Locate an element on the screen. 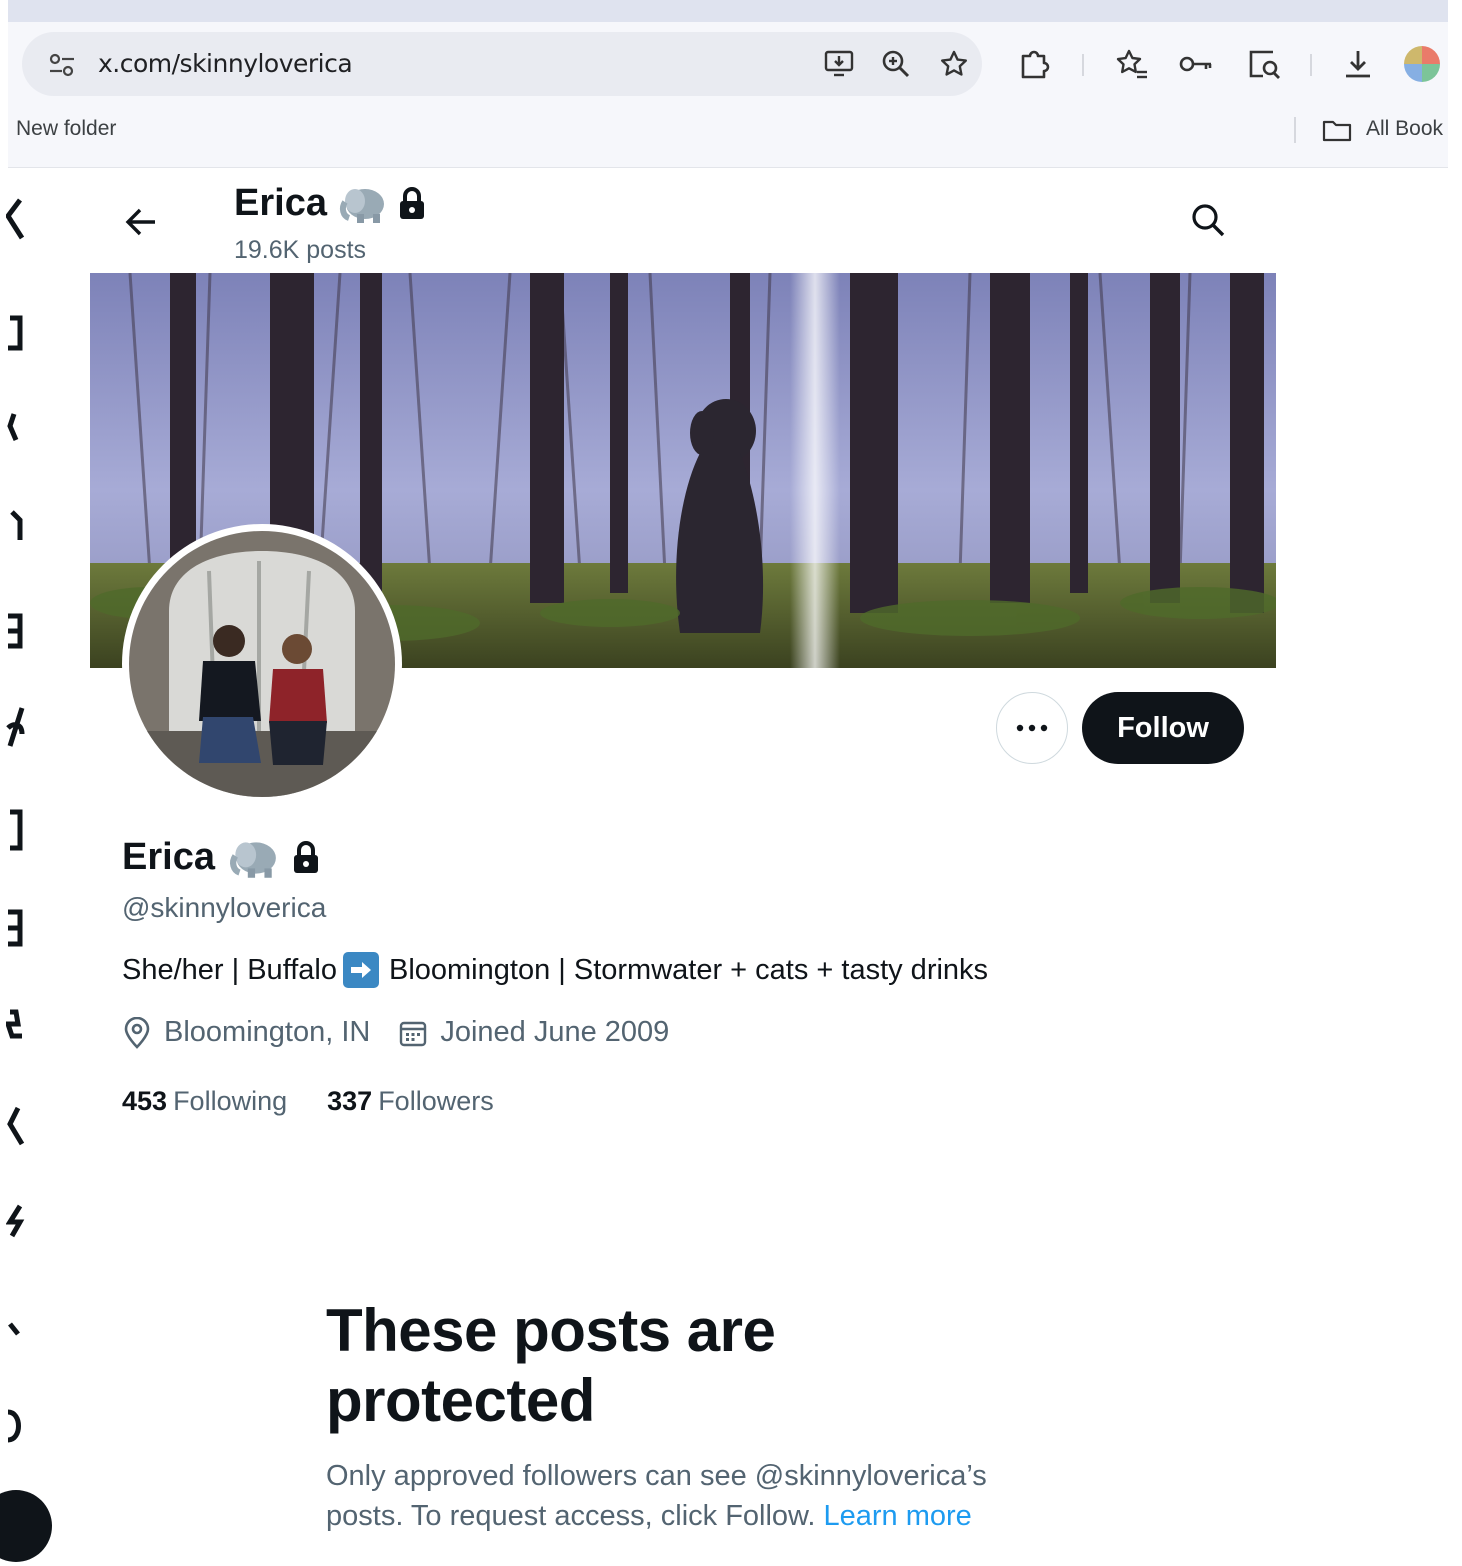 The image size is (1462, 1566). protected-title: These posts are protected is located at coordinates (551, 1365).